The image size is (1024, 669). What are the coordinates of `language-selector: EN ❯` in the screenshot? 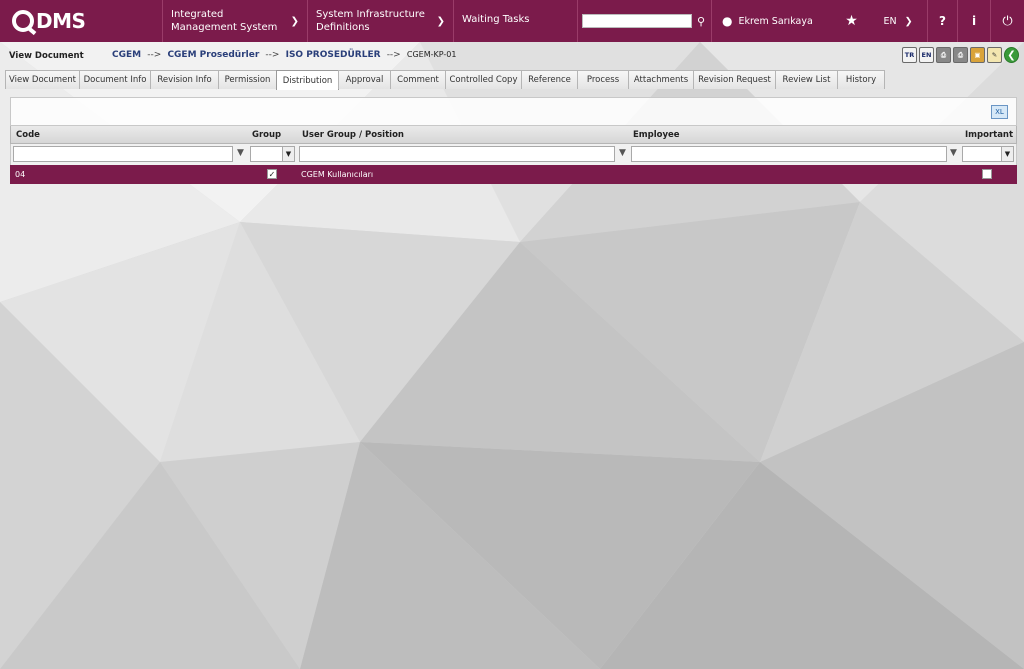 It's located at (898, 21).